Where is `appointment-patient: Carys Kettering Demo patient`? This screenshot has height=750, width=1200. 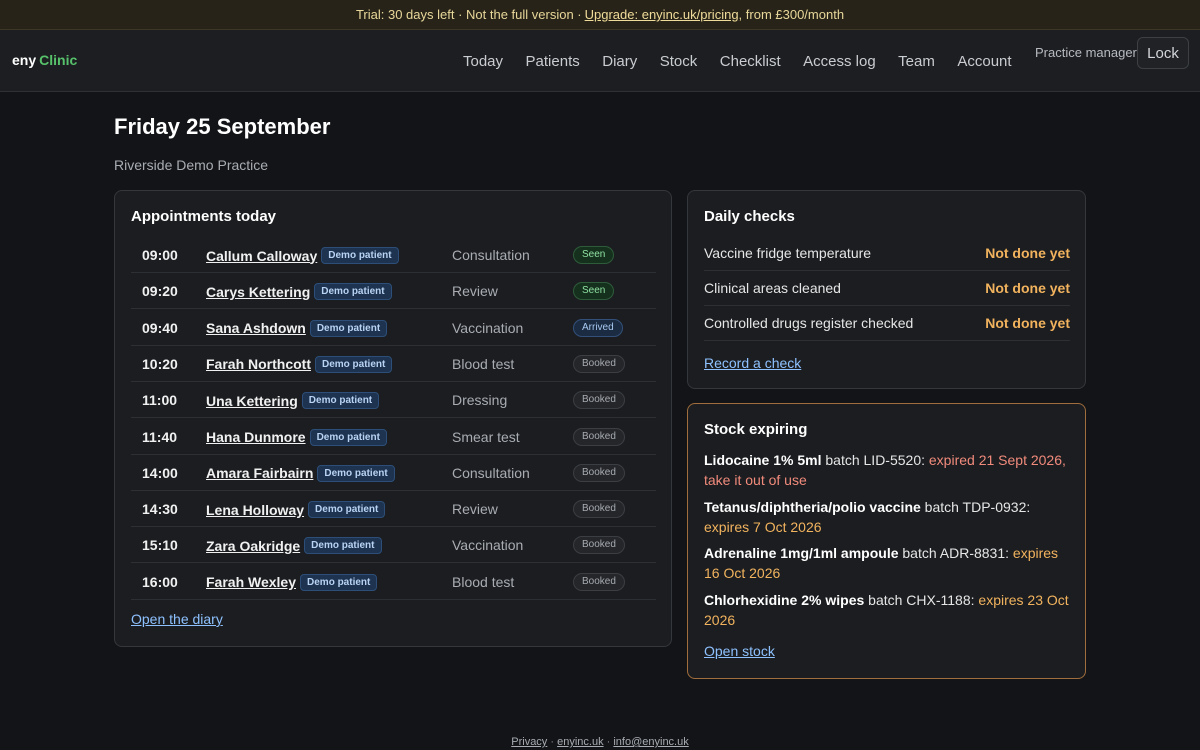 appointment-patient: Carys Kettering Demo patient is located at coordinates (299, 292).